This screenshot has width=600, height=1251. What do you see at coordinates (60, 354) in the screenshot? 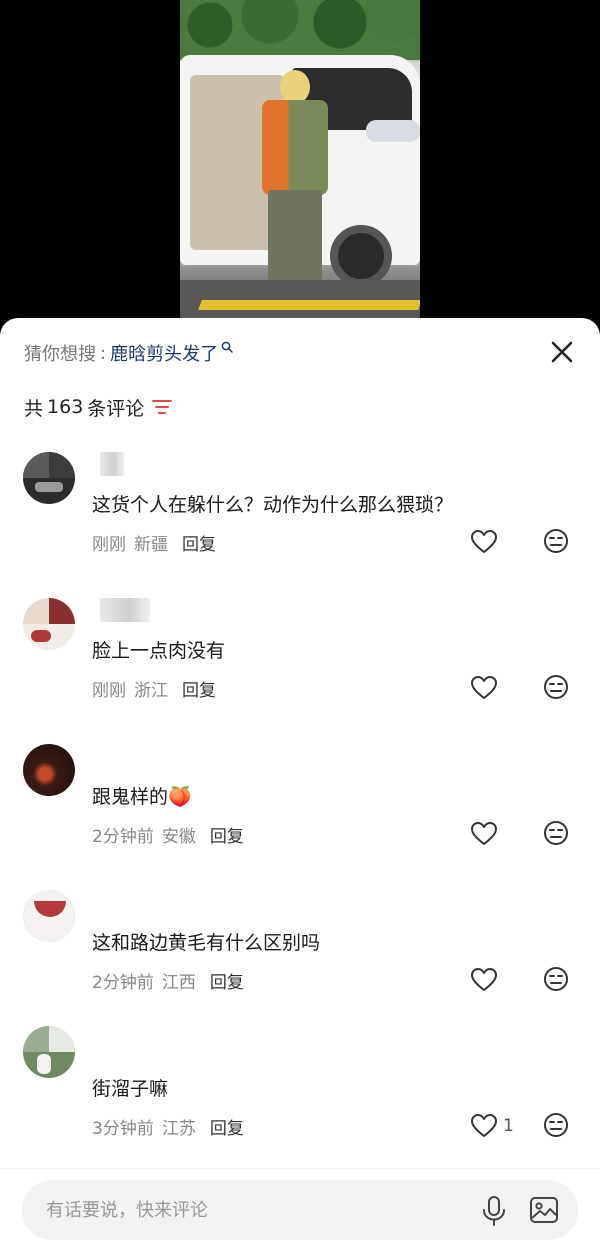
I see `guess-label: 猜你想搜` at bounding box center [60, 354].